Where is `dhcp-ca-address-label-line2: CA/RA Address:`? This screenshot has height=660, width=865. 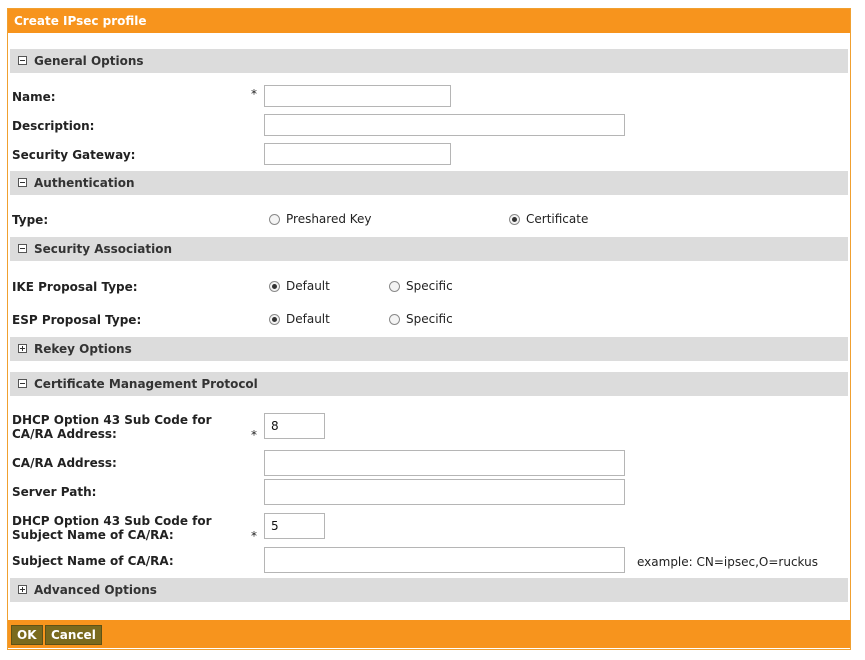
dhcp-ca-address-label-line2: CA/RA Address: is located at coordinates (64, 434).